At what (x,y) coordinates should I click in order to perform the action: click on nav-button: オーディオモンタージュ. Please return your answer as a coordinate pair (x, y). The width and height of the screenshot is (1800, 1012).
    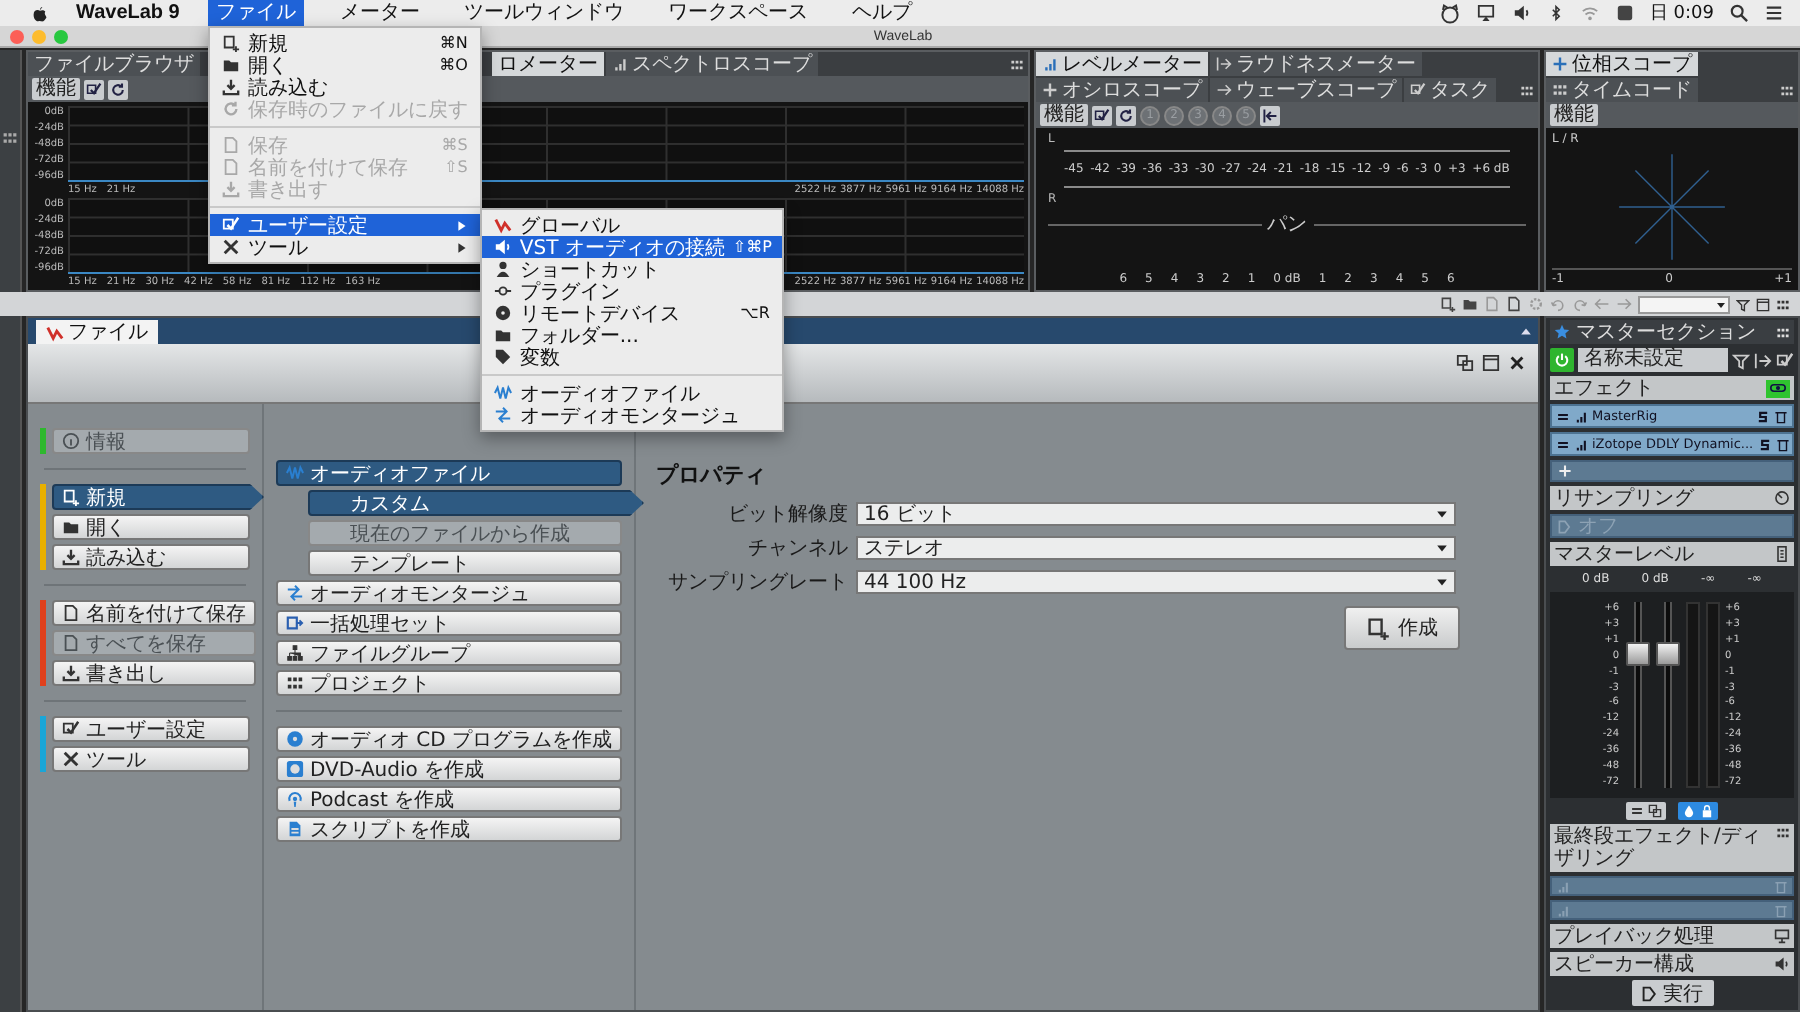
    Looking at the image, I should click on (449, 593).